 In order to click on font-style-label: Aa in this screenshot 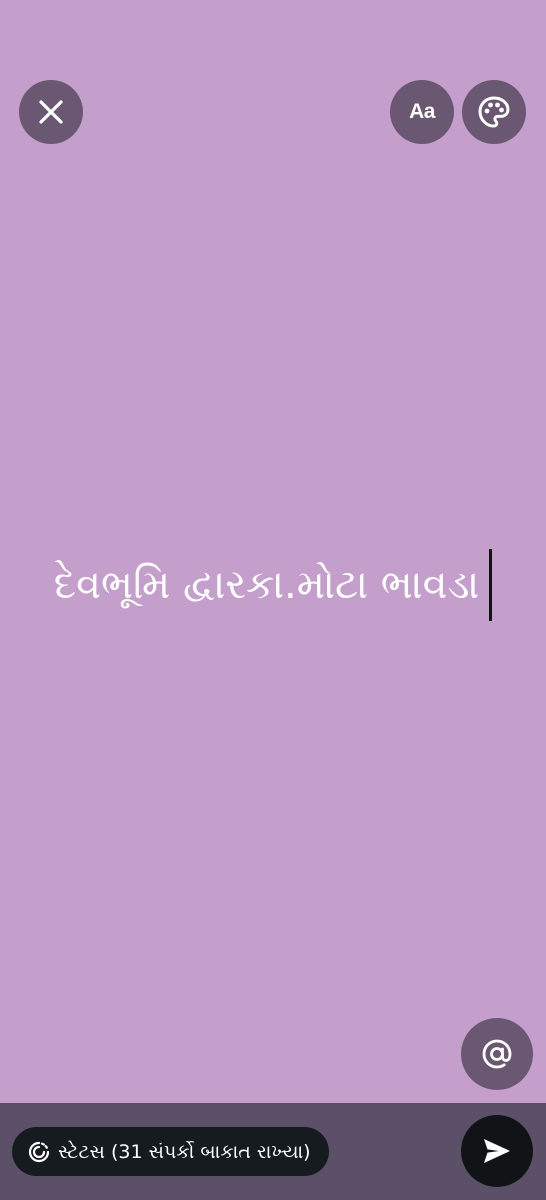, I will do `click(422, 111)`.